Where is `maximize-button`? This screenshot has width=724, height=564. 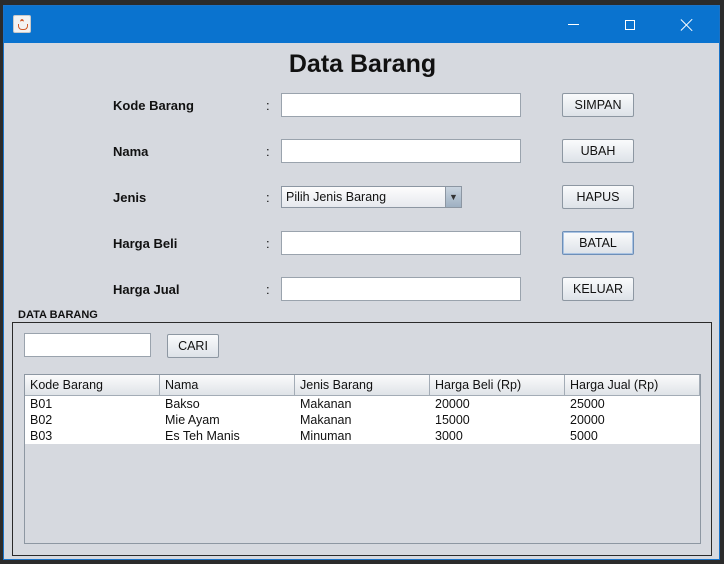 maximize-button is located at coordinates (630, 24).